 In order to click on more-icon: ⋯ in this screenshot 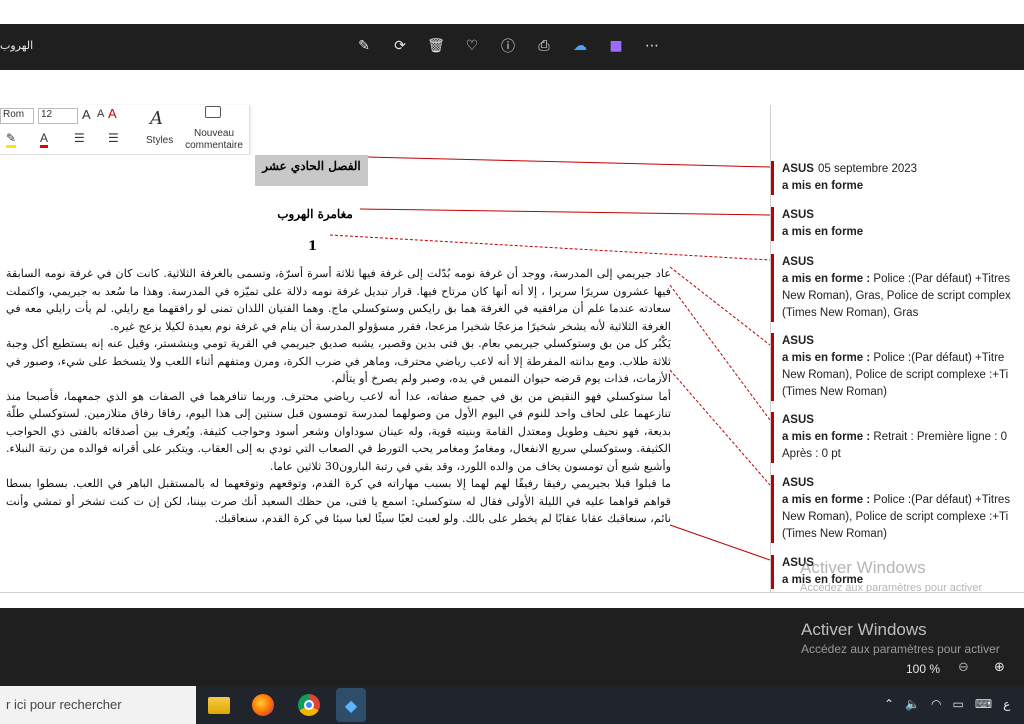, I will do `click(652, 46)`.